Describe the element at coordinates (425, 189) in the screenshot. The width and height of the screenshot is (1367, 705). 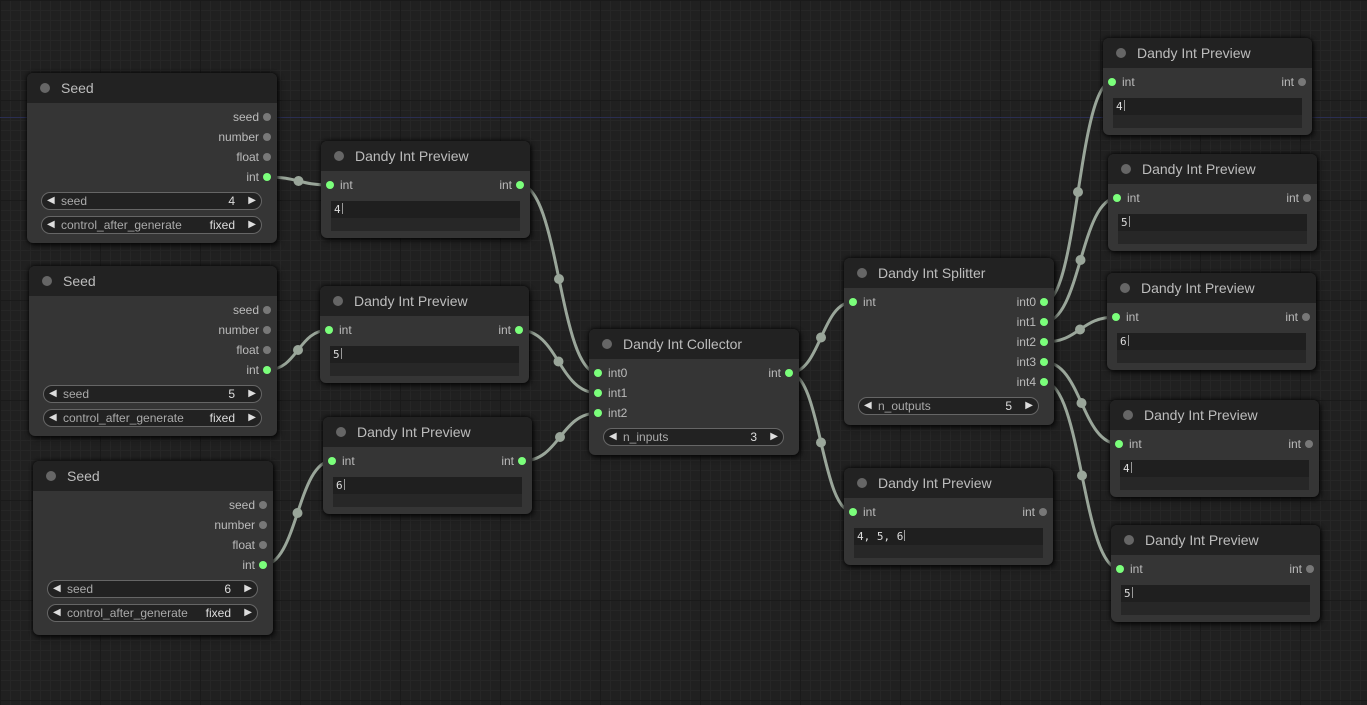
I see `node-prev1: Dandy Int Preview int int 4` at that location.